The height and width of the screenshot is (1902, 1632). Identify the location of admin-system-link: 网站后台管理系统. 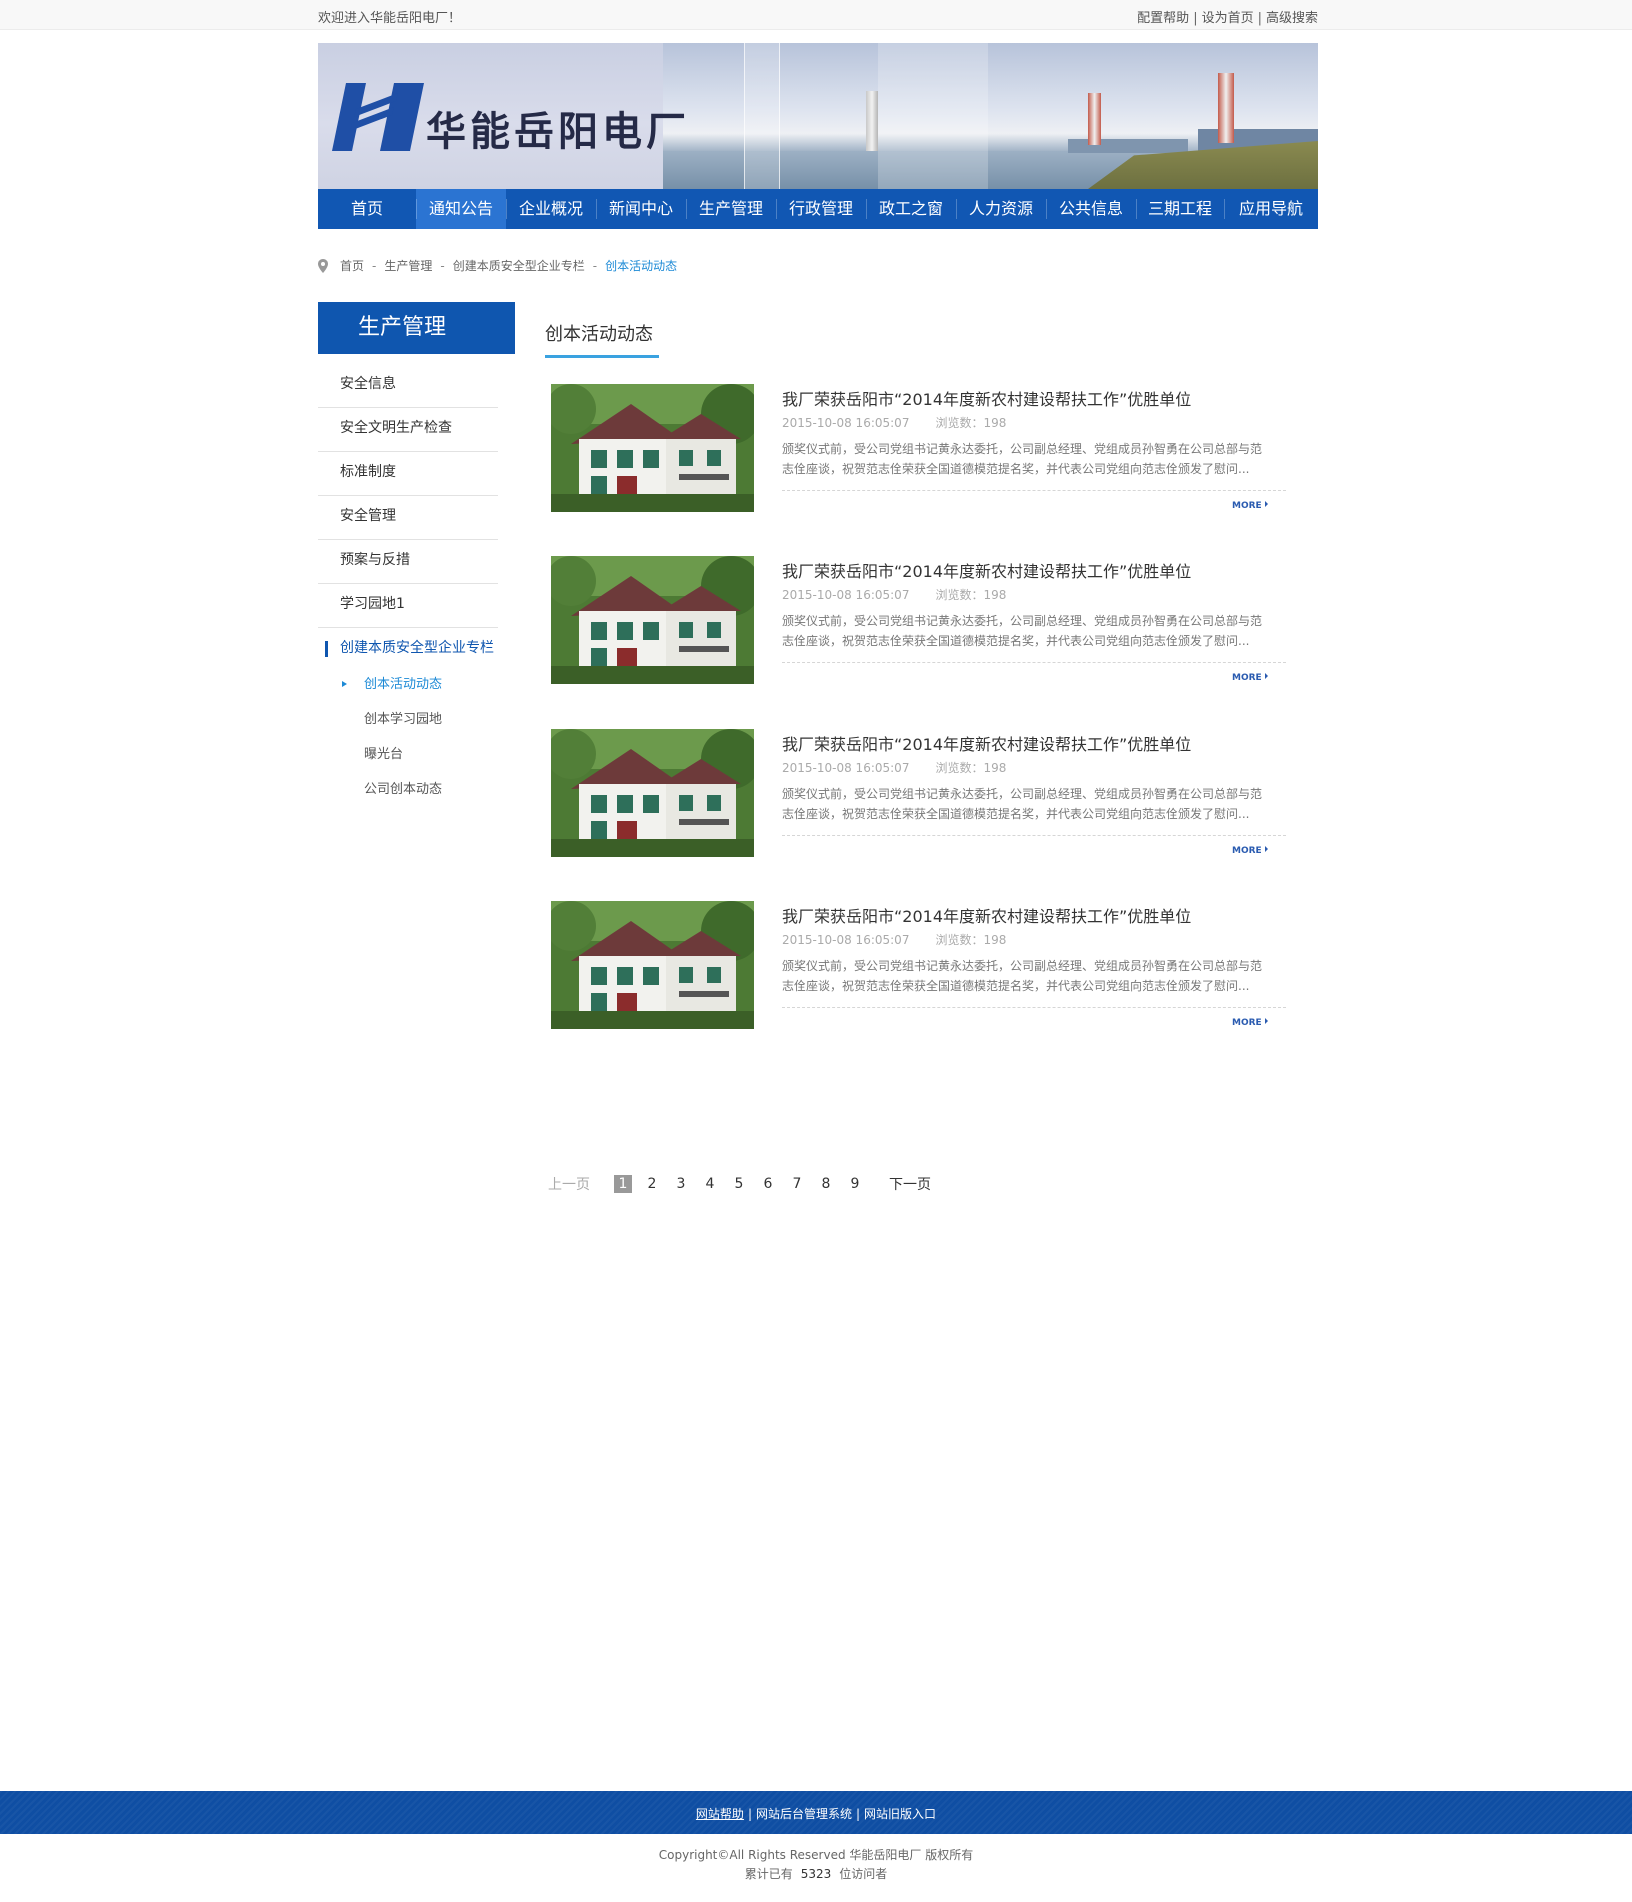
(804, 1814).